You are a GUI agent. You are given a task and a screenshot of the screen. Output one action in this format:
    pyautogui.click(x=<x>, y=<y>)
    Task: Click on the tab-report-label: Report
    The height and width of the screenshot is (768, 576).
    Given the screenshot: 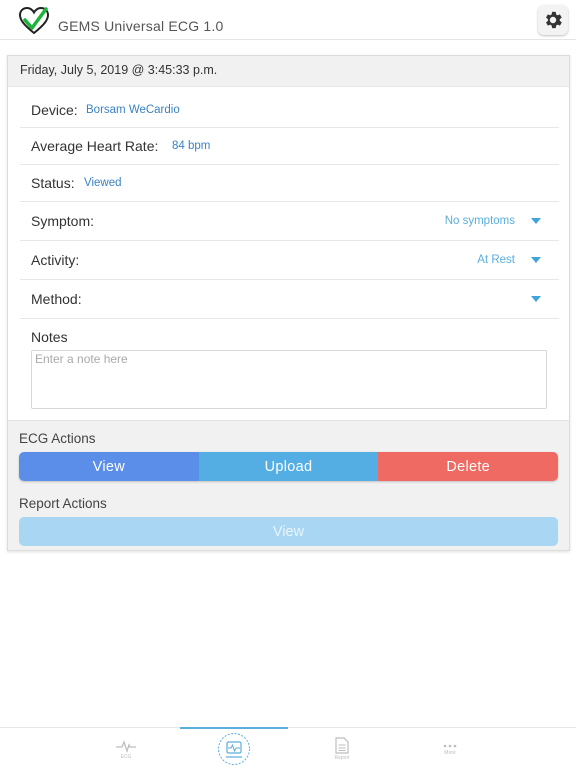 What is the action you would take?
    pyautogui.click(x=342, y=758)
    